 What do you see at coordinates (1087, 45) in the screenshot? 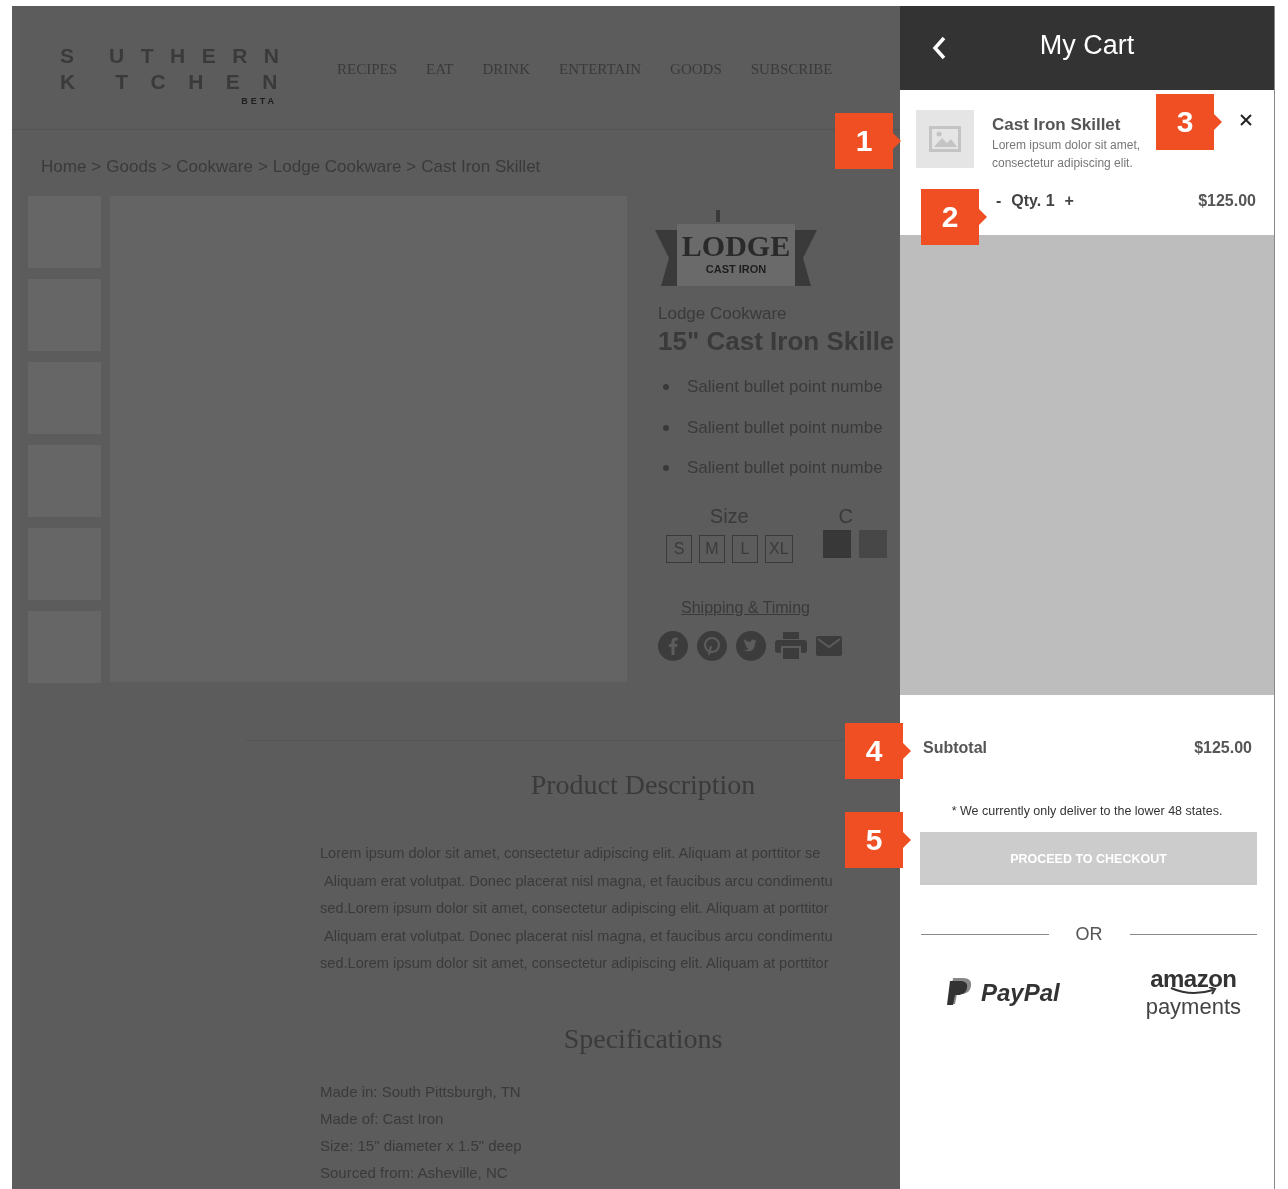
I see `cart-title: My Cart` at bounding box center [1087, 45].